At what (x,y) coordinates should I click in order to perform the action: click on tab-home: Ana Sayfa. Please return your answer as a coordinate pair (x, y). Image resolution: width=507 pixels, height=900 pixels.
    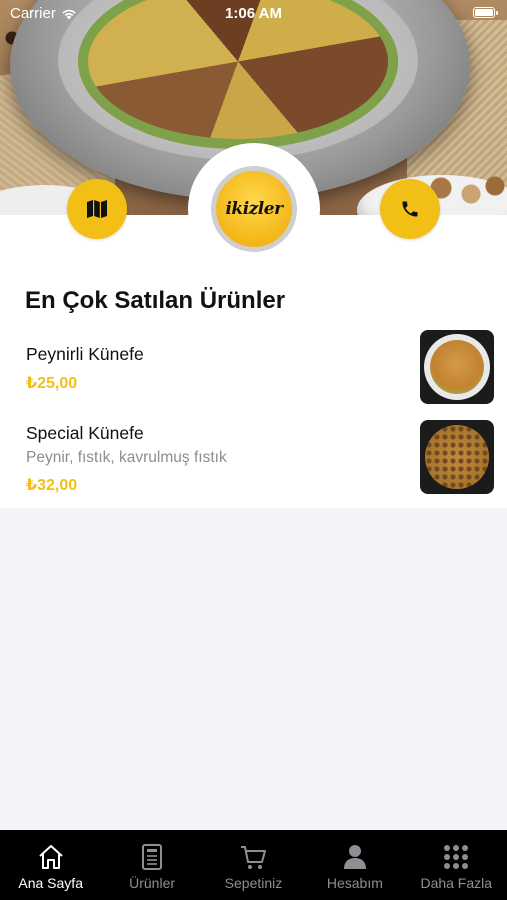
    Looking at the image, I should click on (51, 860).